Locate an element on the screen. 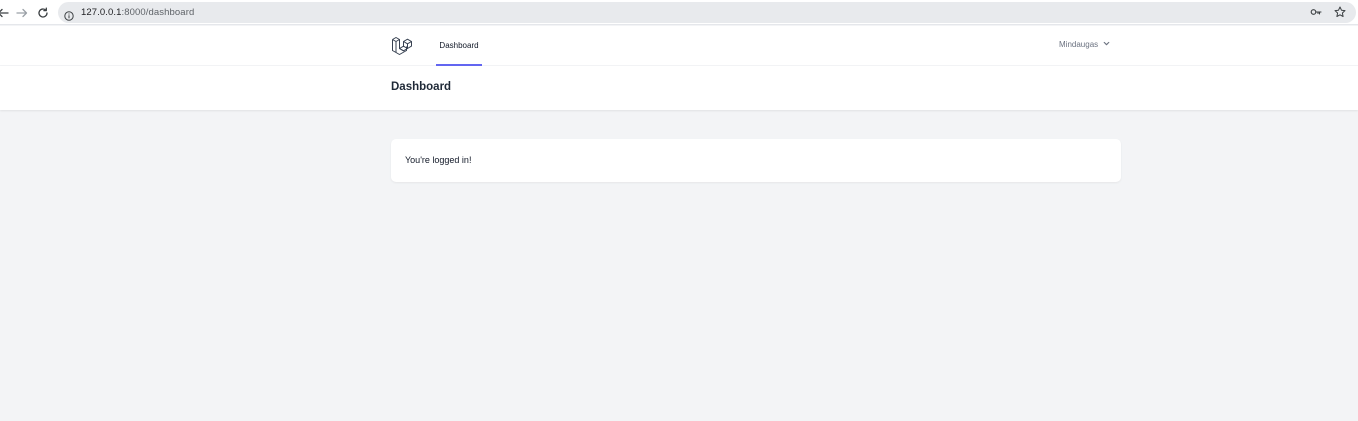 The image size is (1358, 421). password-key-icon is located at coordinates (1316, 14).